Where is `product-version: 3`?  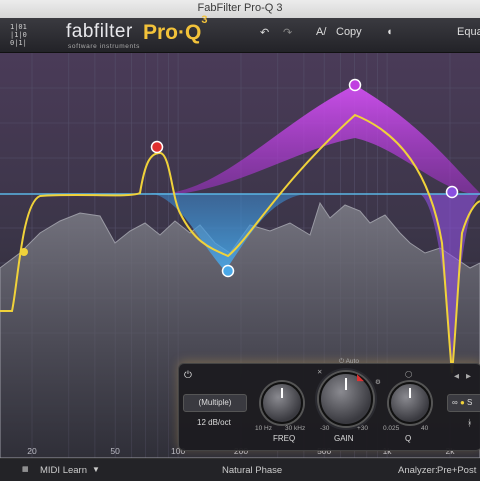 product-version: 3 is located at coordinates (204, 20).